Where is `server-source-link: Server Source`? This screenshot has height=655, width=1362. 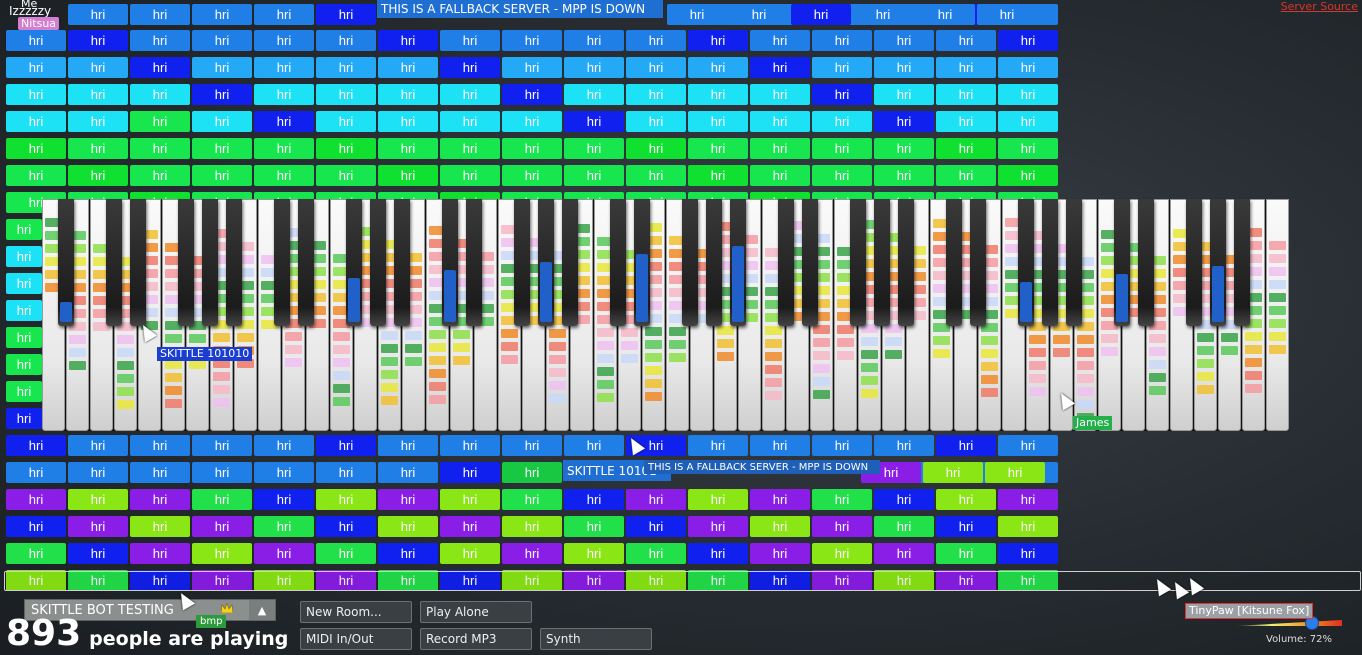 server-source-link: Server Source is located at coordinates (1319, 6).